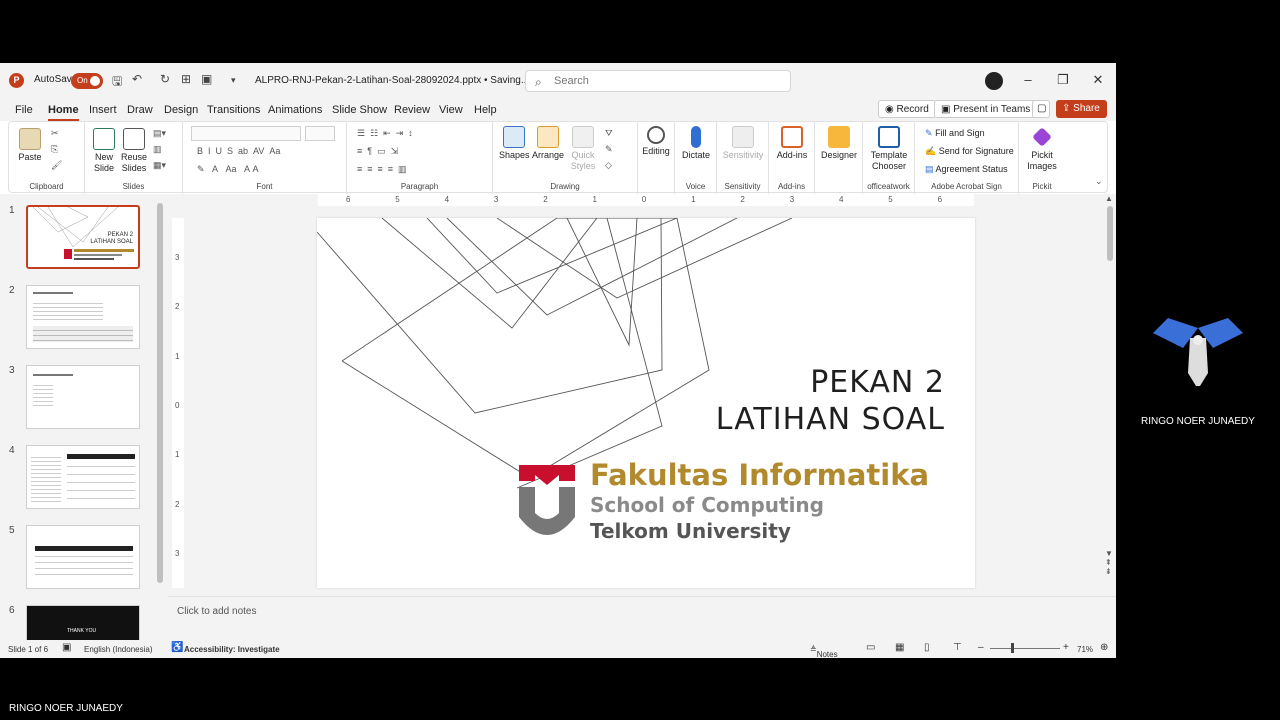  Describe the element at coordinates (451, 110) in the screenshot. I see `tab-view: View` at that location.